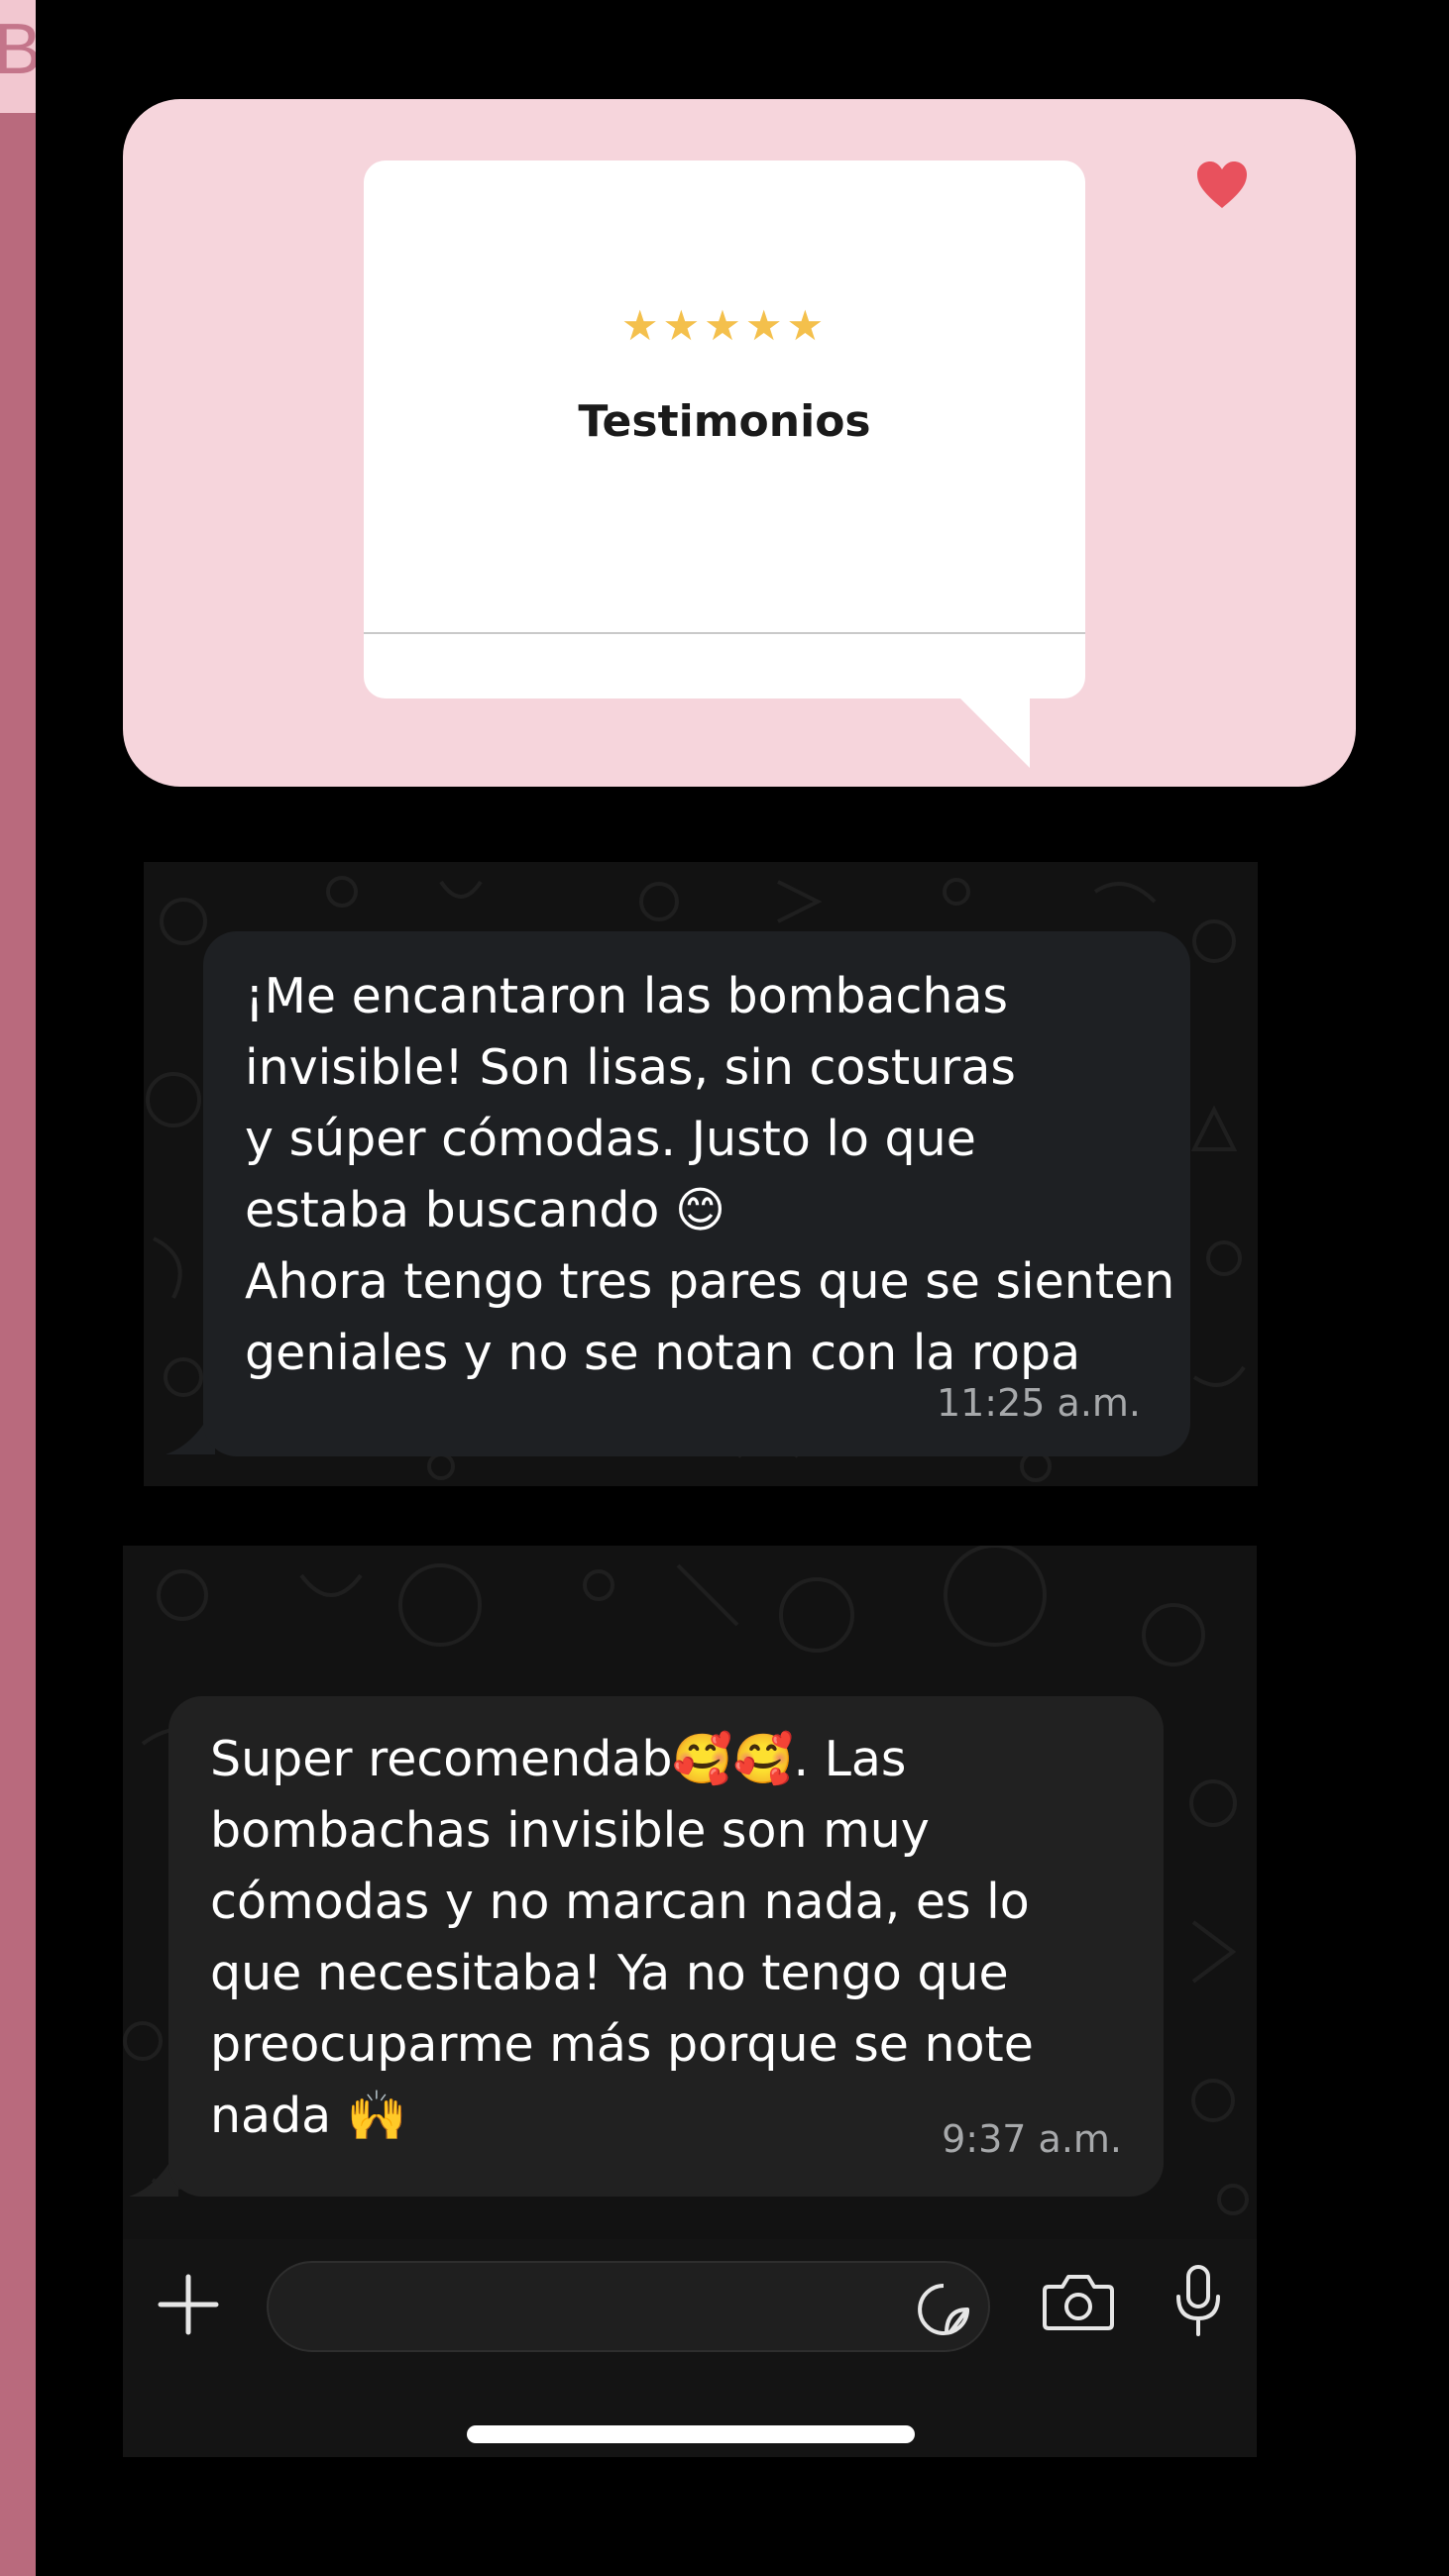 This screenshot has height=2576, width=1449. Describe the element at coordinates (691, 2434) in the screenshot. I see `home-indicator` at that location.